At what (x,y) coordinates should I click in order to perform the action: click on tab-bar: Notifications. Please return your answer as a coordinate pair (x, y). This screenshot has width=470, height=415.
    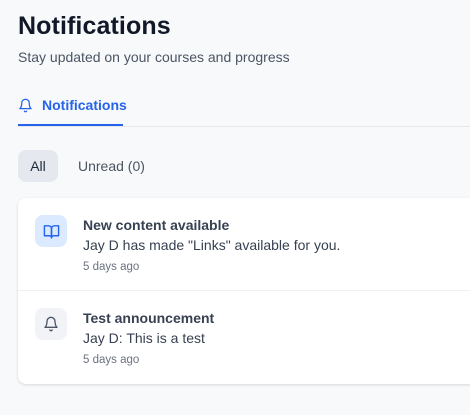
    Looking at the image, I should click on (244, 106).